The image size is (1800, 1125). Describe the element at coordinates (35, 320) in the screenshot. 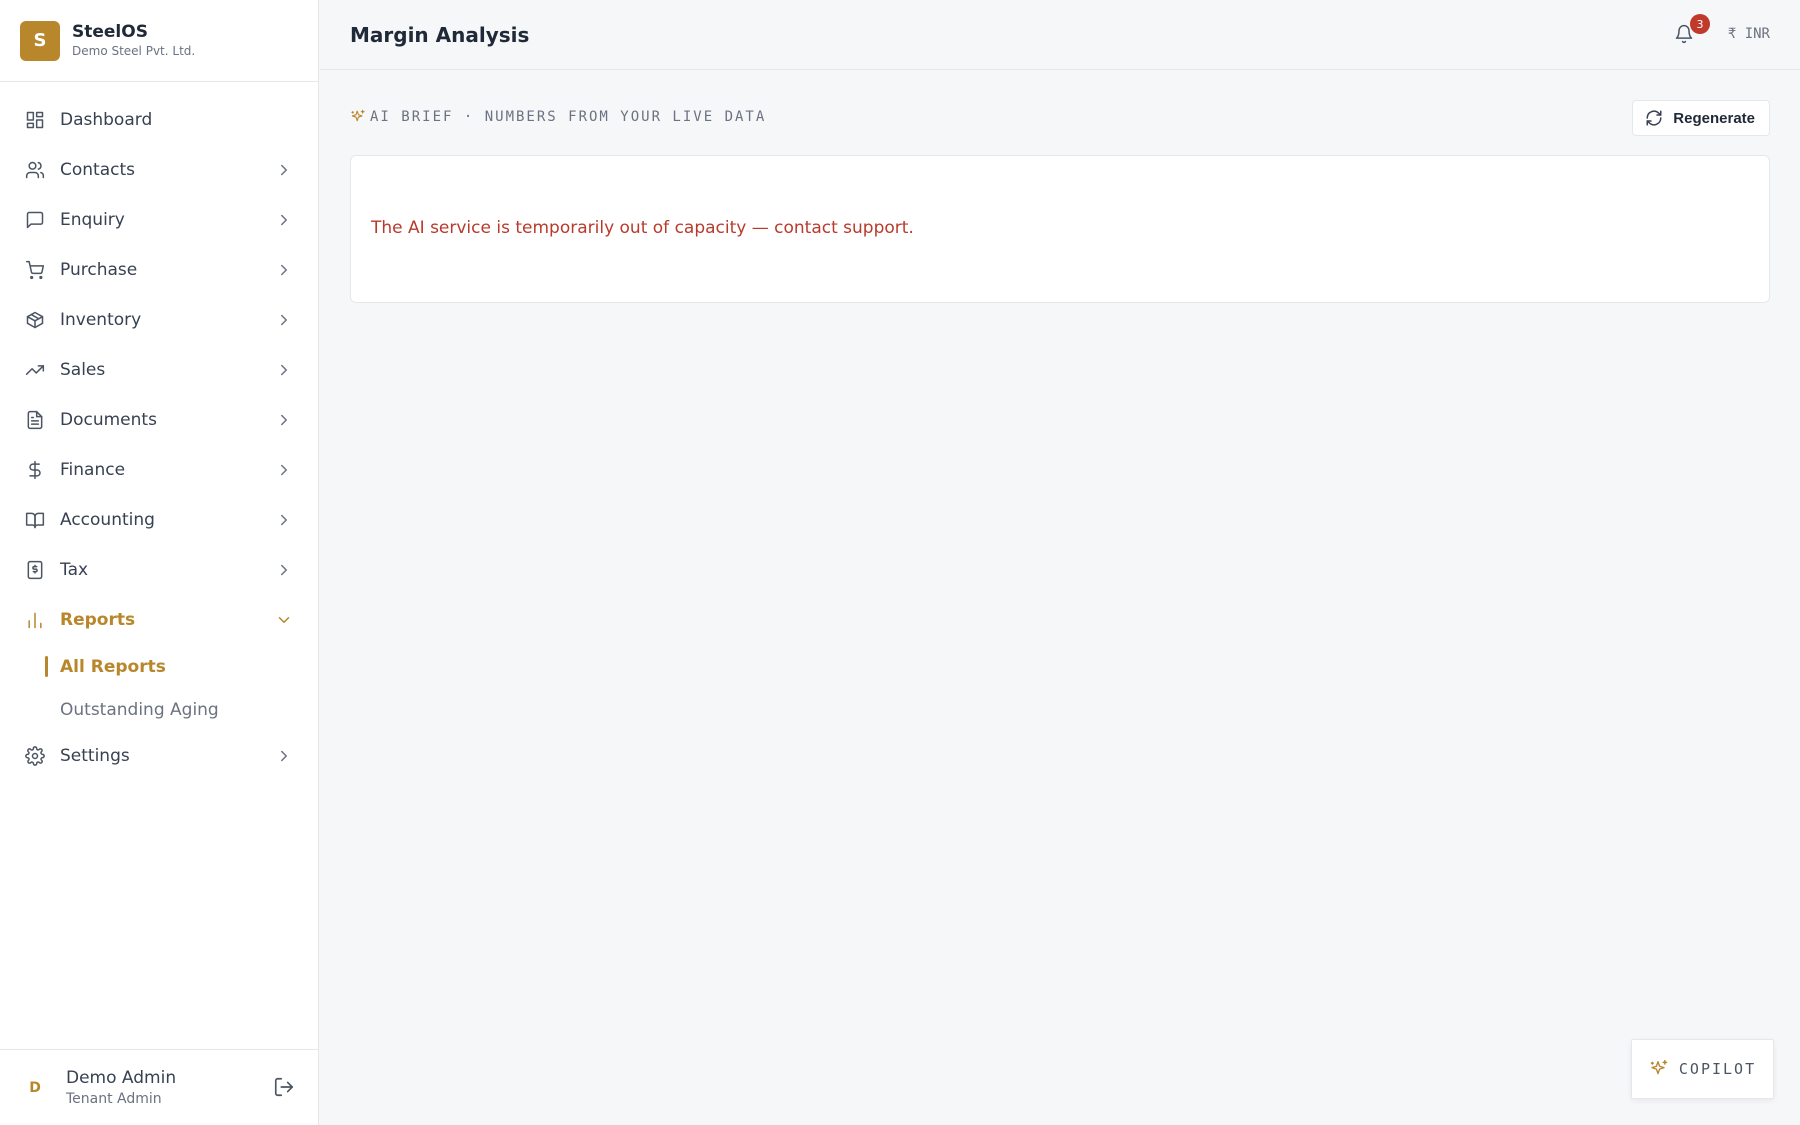

I see `package-icon` at that location.